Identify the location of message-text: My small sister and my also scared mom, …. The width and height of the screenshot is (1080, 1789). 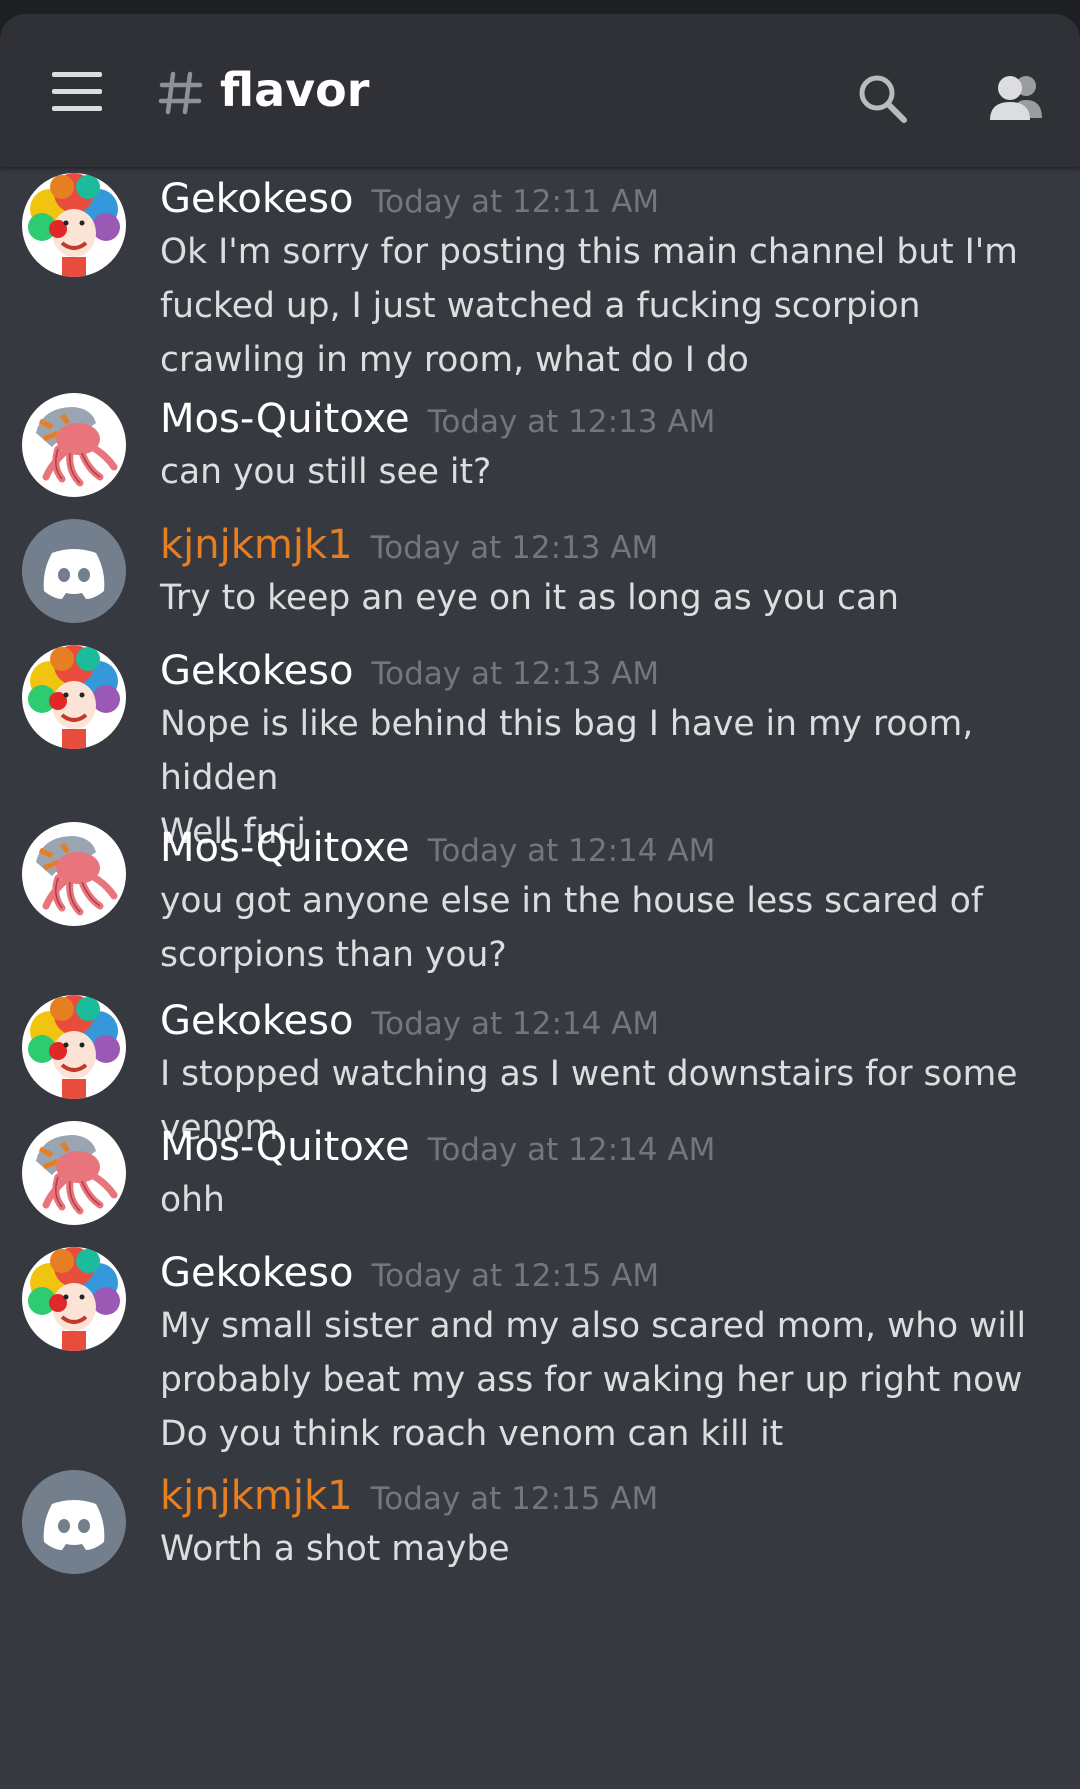
(593, 1380).